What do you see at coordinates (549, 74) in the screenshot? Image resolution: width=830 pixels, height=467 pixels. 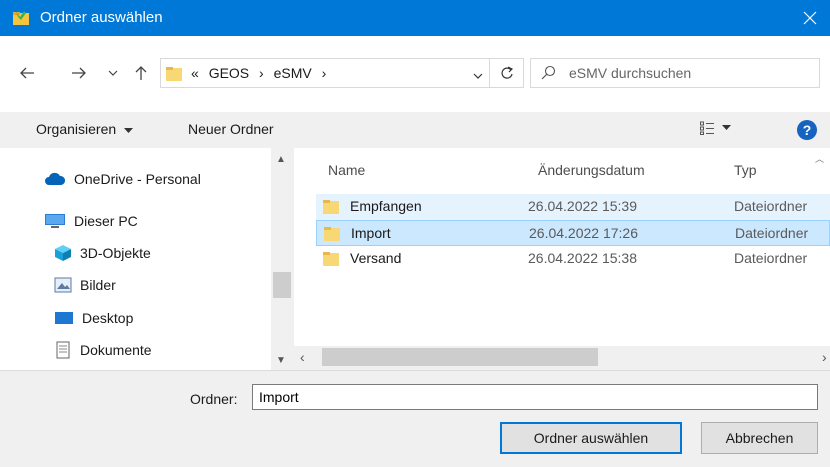 I see `search-icon` at bounding box center [549, 74].